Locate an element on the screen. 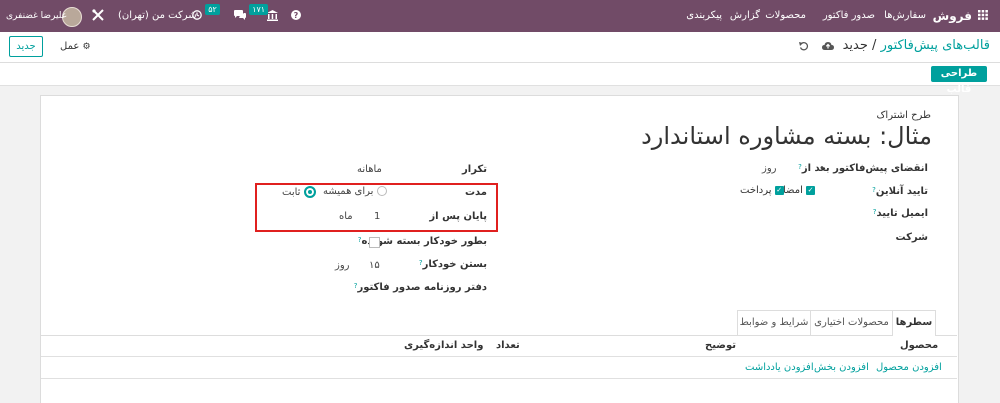  invoice-journal-field: دفتر روزنامه صدور فاکتور? is located at coordinates (420, 287).